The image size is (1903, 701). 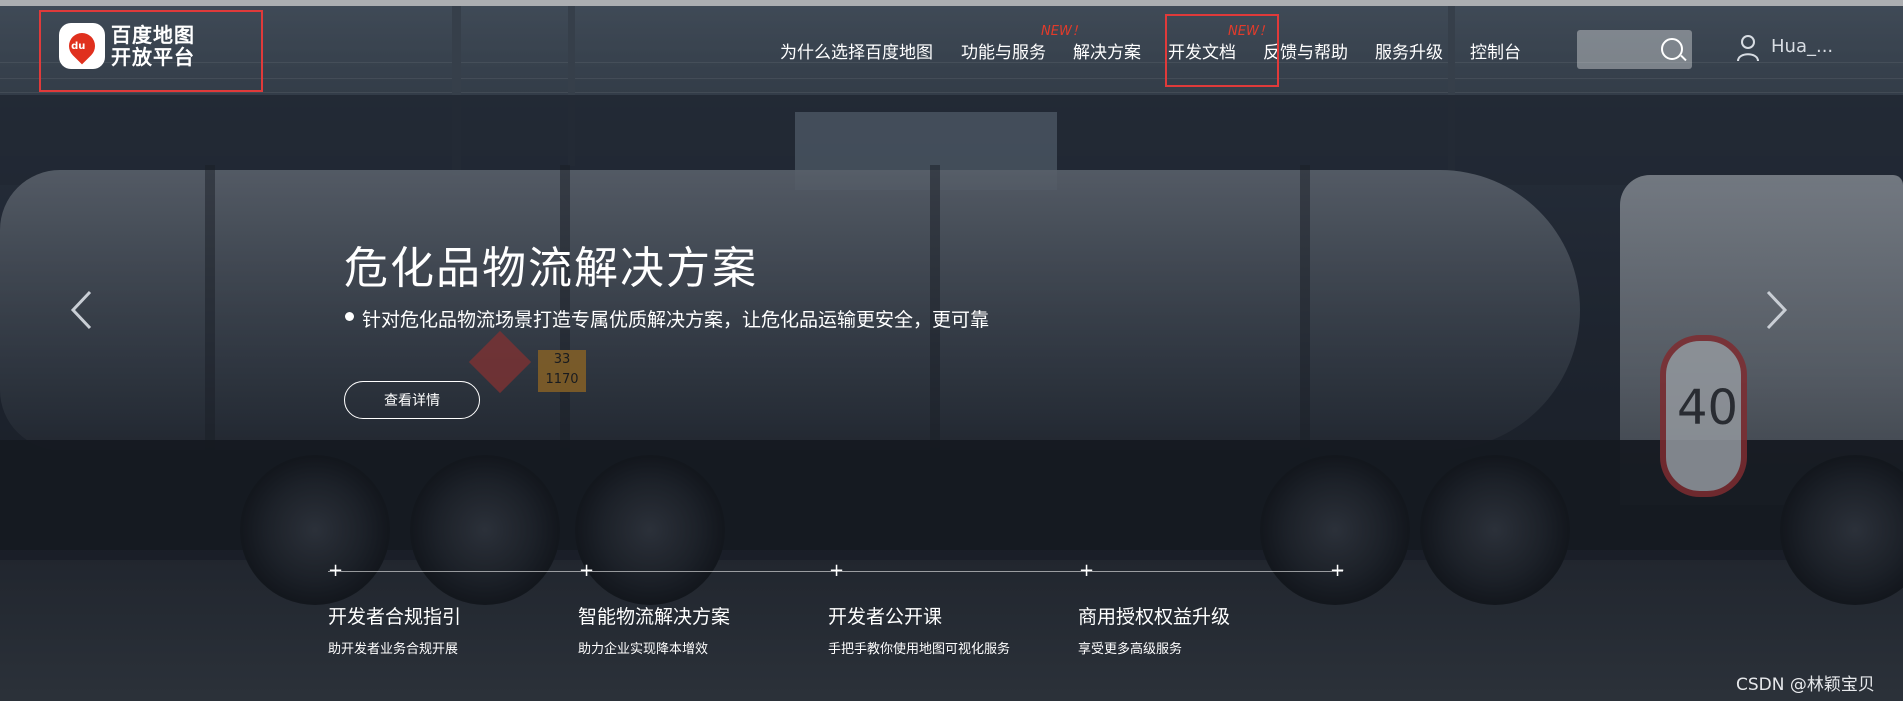 I want to click on nav-why-baidu-map: 为什么选择百度地图, so click(x=856, y=50).